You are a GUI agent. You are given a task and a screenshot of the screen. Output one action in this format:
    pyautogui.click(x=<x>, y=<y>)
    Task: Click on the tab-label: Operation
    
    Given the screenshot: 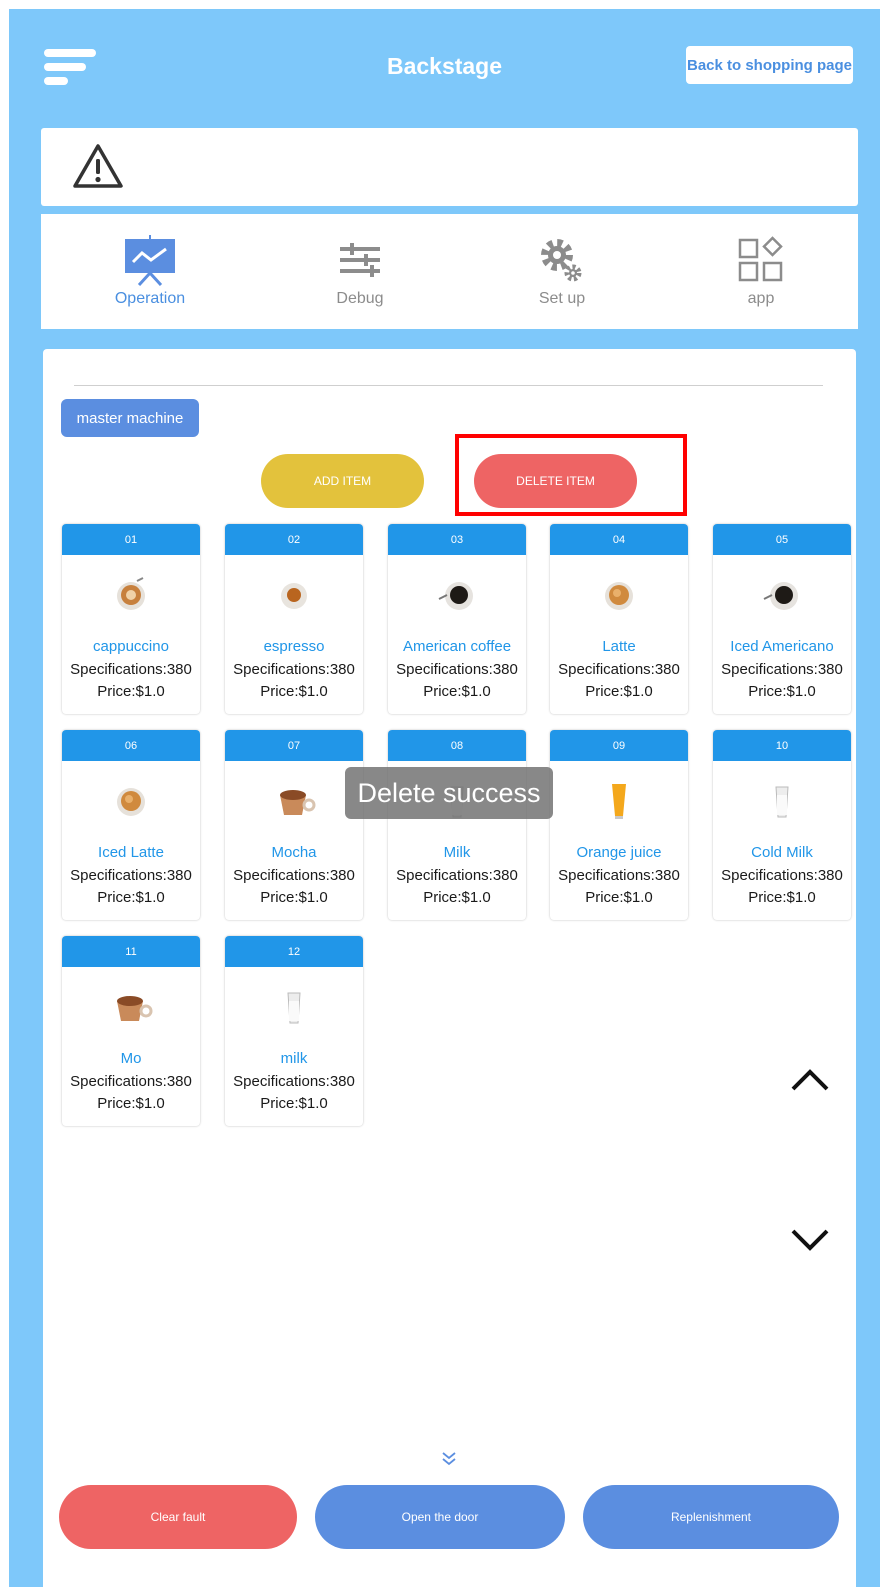 What is the action you would take?
    pyautogui.click(x=150, y=298)
    